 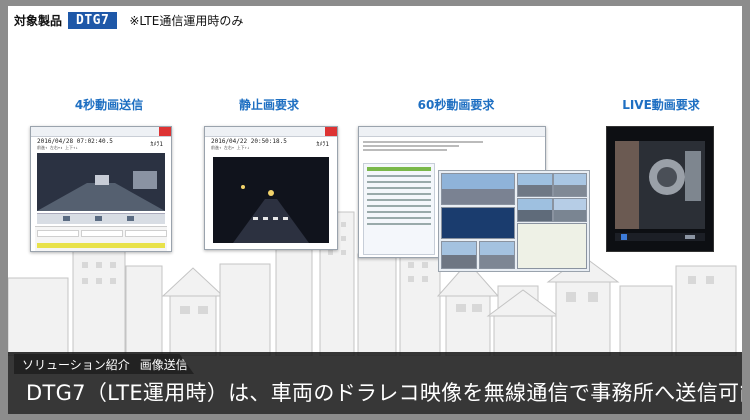 I want to click on video-frame, so click(x=101, y=182).